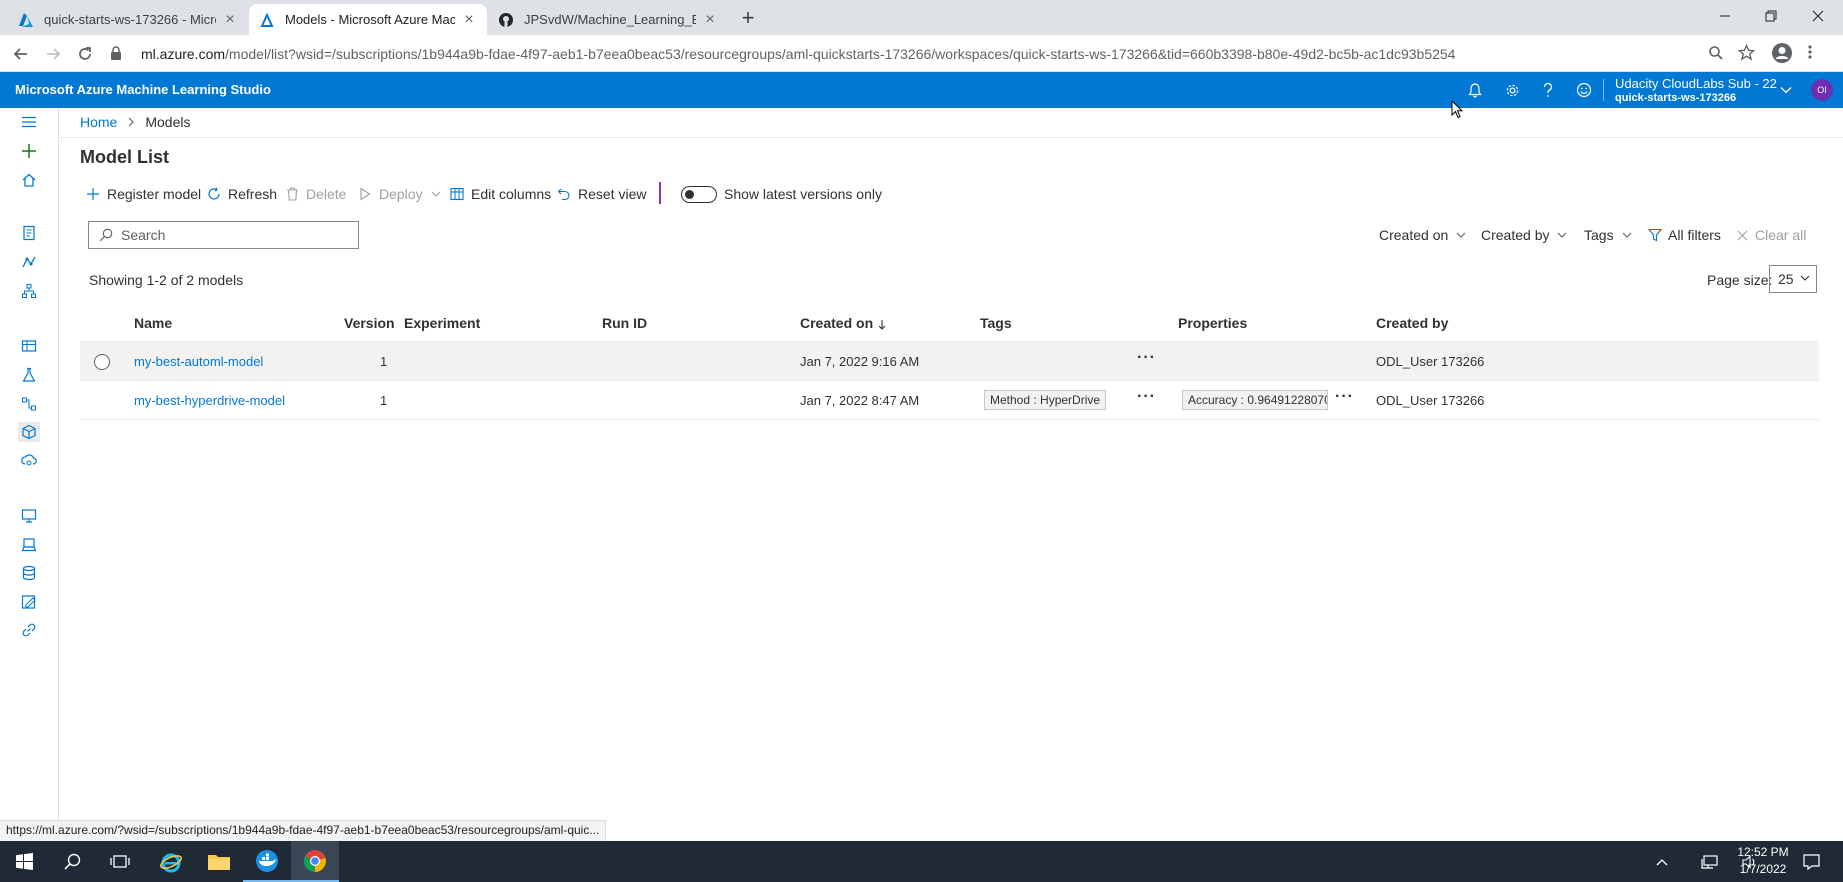 The width and height of the screenshot is (1843, 882). Describe the element at coordinates (29, 432) in the screenshot. I see `models-icon` at that location.